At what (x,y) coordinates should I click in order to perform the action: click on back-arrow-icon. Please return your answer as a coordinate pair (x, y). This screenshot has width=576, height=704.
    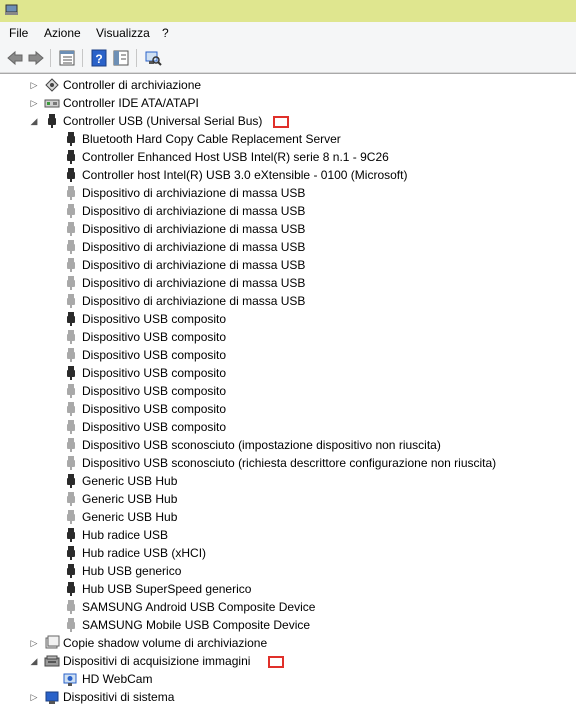
    Looking at the image, I should click on (15, 58).